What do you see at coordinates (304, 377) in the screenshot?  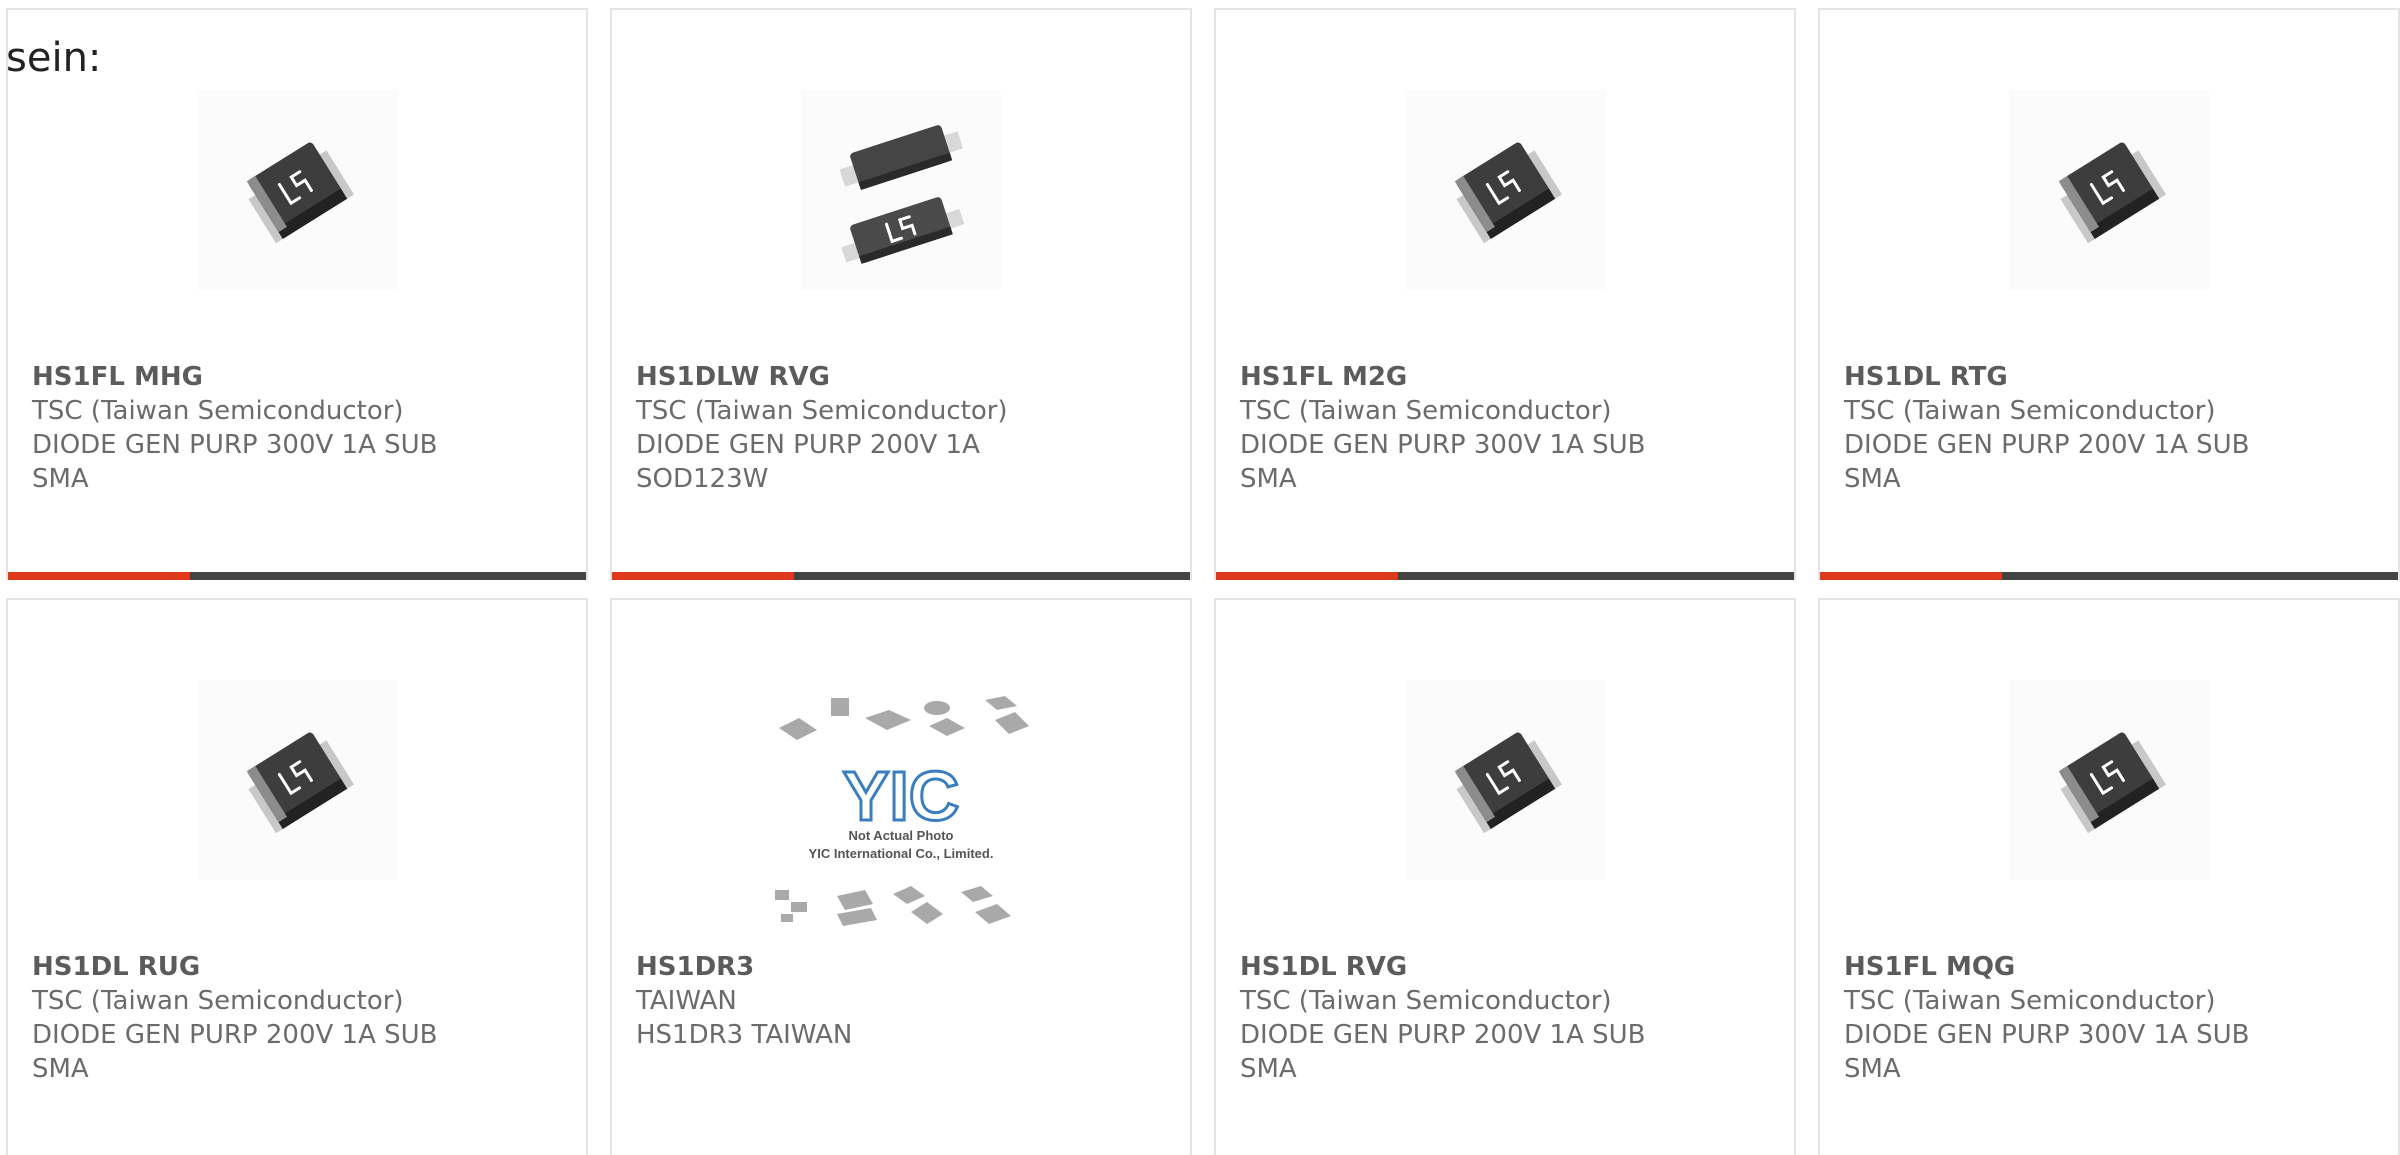 I see `part-number: HS1FL MHG` at bounding box center [304, 377].